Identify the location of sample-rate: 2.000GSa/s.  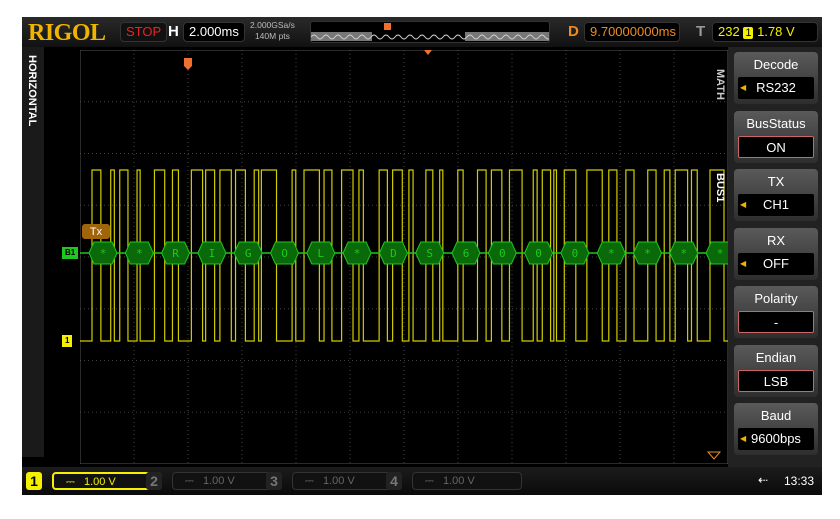
(272, 25).